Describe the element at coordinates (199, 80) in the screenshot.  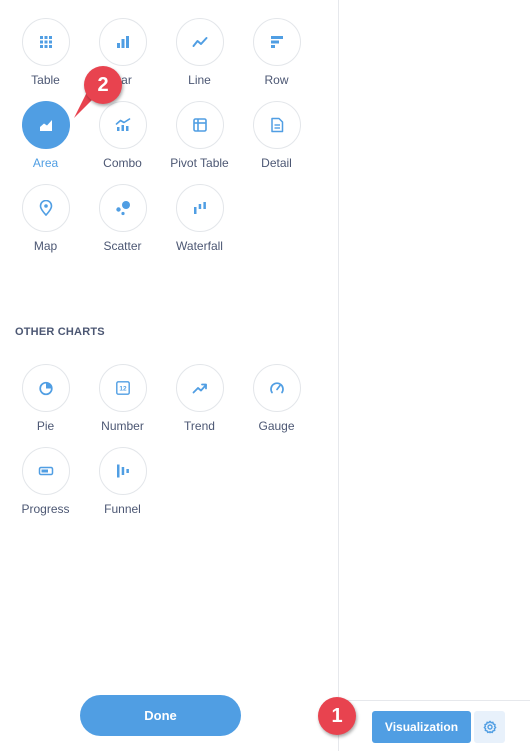
I see `chart-option-label: Line` at that location.